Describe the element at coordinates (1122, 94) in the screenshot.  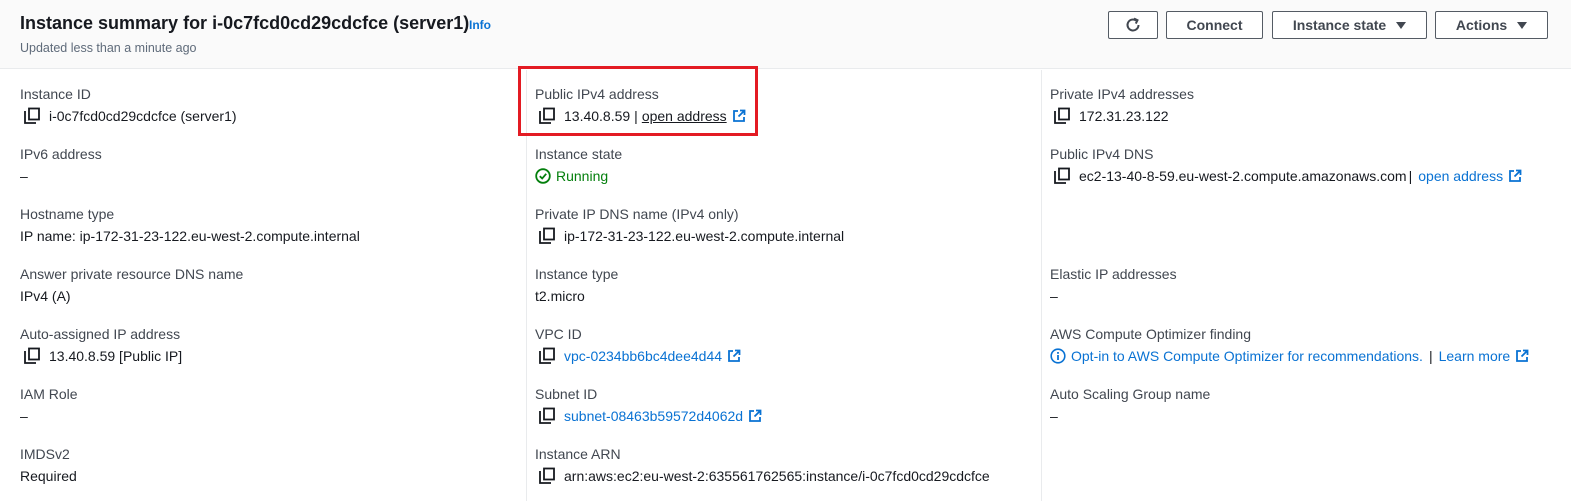
I see `field-label: Private IPv4 addresses` at that location.